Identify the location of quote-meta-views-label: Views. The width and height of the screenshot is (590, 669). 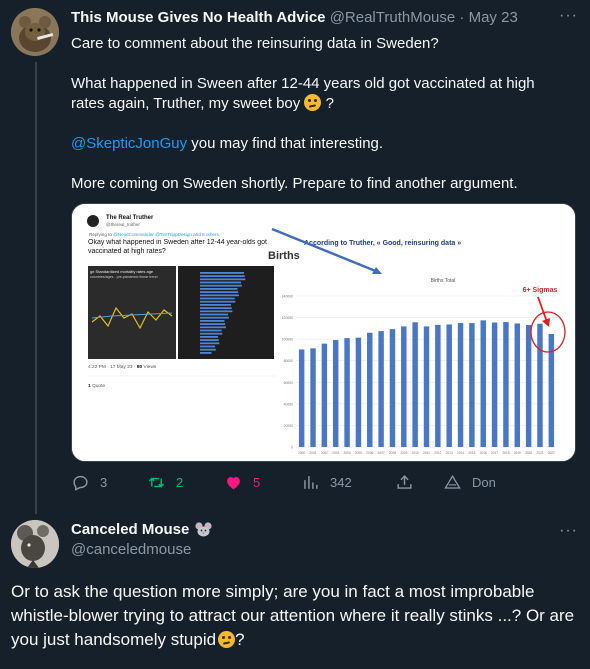
(149, 367).